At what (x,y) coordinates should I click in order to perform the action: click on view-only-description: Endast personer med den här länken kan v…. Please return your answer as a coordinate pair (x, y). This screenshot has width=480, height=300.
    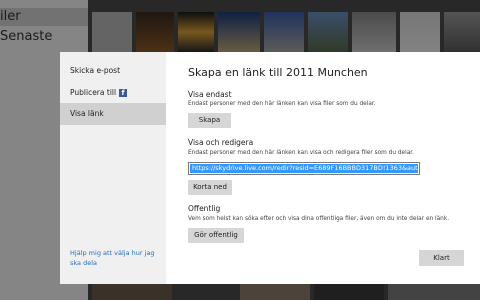
    Looking at the image, I should click on (282, 104).